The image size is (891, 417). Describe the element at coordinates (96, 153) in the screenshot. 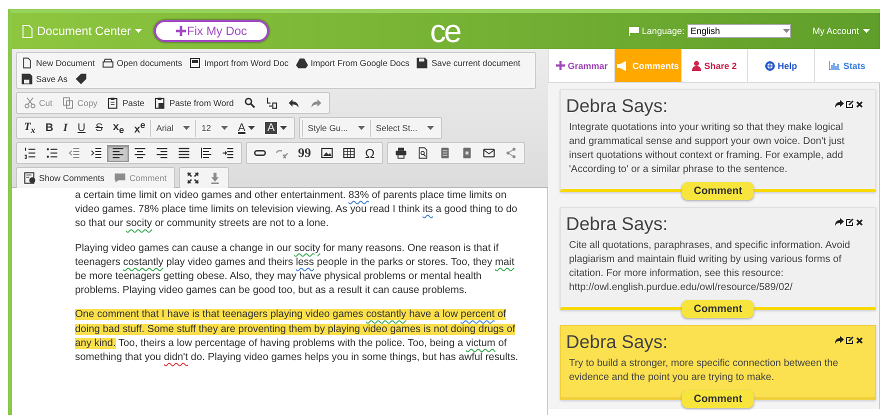

I see `indent-icon` at that location.